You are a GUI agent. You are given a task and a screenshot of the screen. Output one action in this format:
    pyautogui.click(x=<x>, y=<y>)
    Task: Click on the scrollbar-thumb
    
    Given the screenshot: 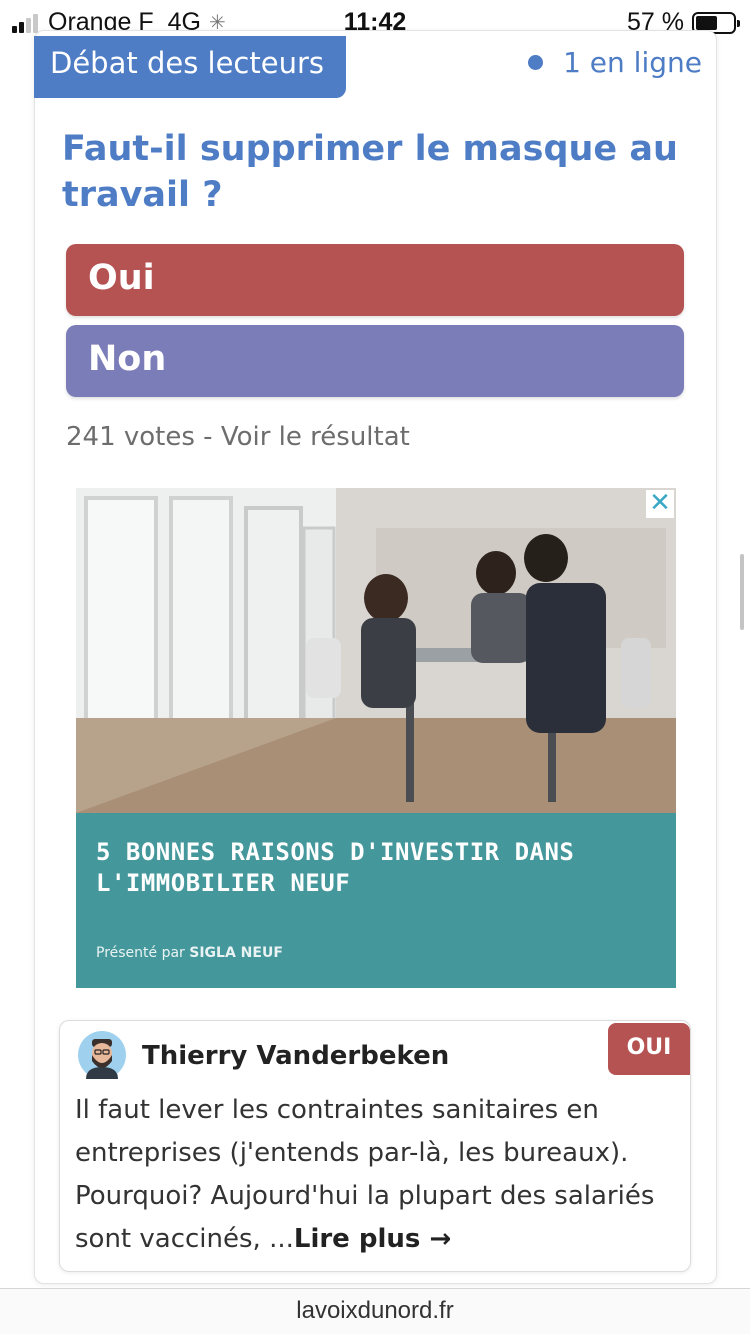 What is the action you would take?
    pyautogui.click(x=742, y=592)
    